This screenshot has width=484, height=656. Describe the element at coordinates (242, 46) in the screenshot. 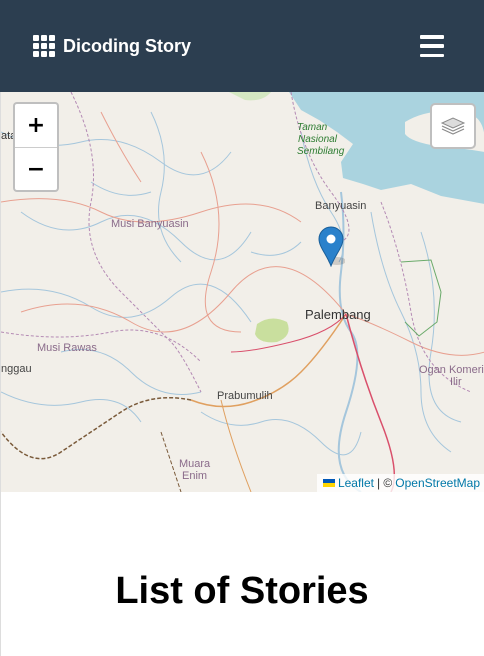

I see `navbar: Dicoding Story` at that location.